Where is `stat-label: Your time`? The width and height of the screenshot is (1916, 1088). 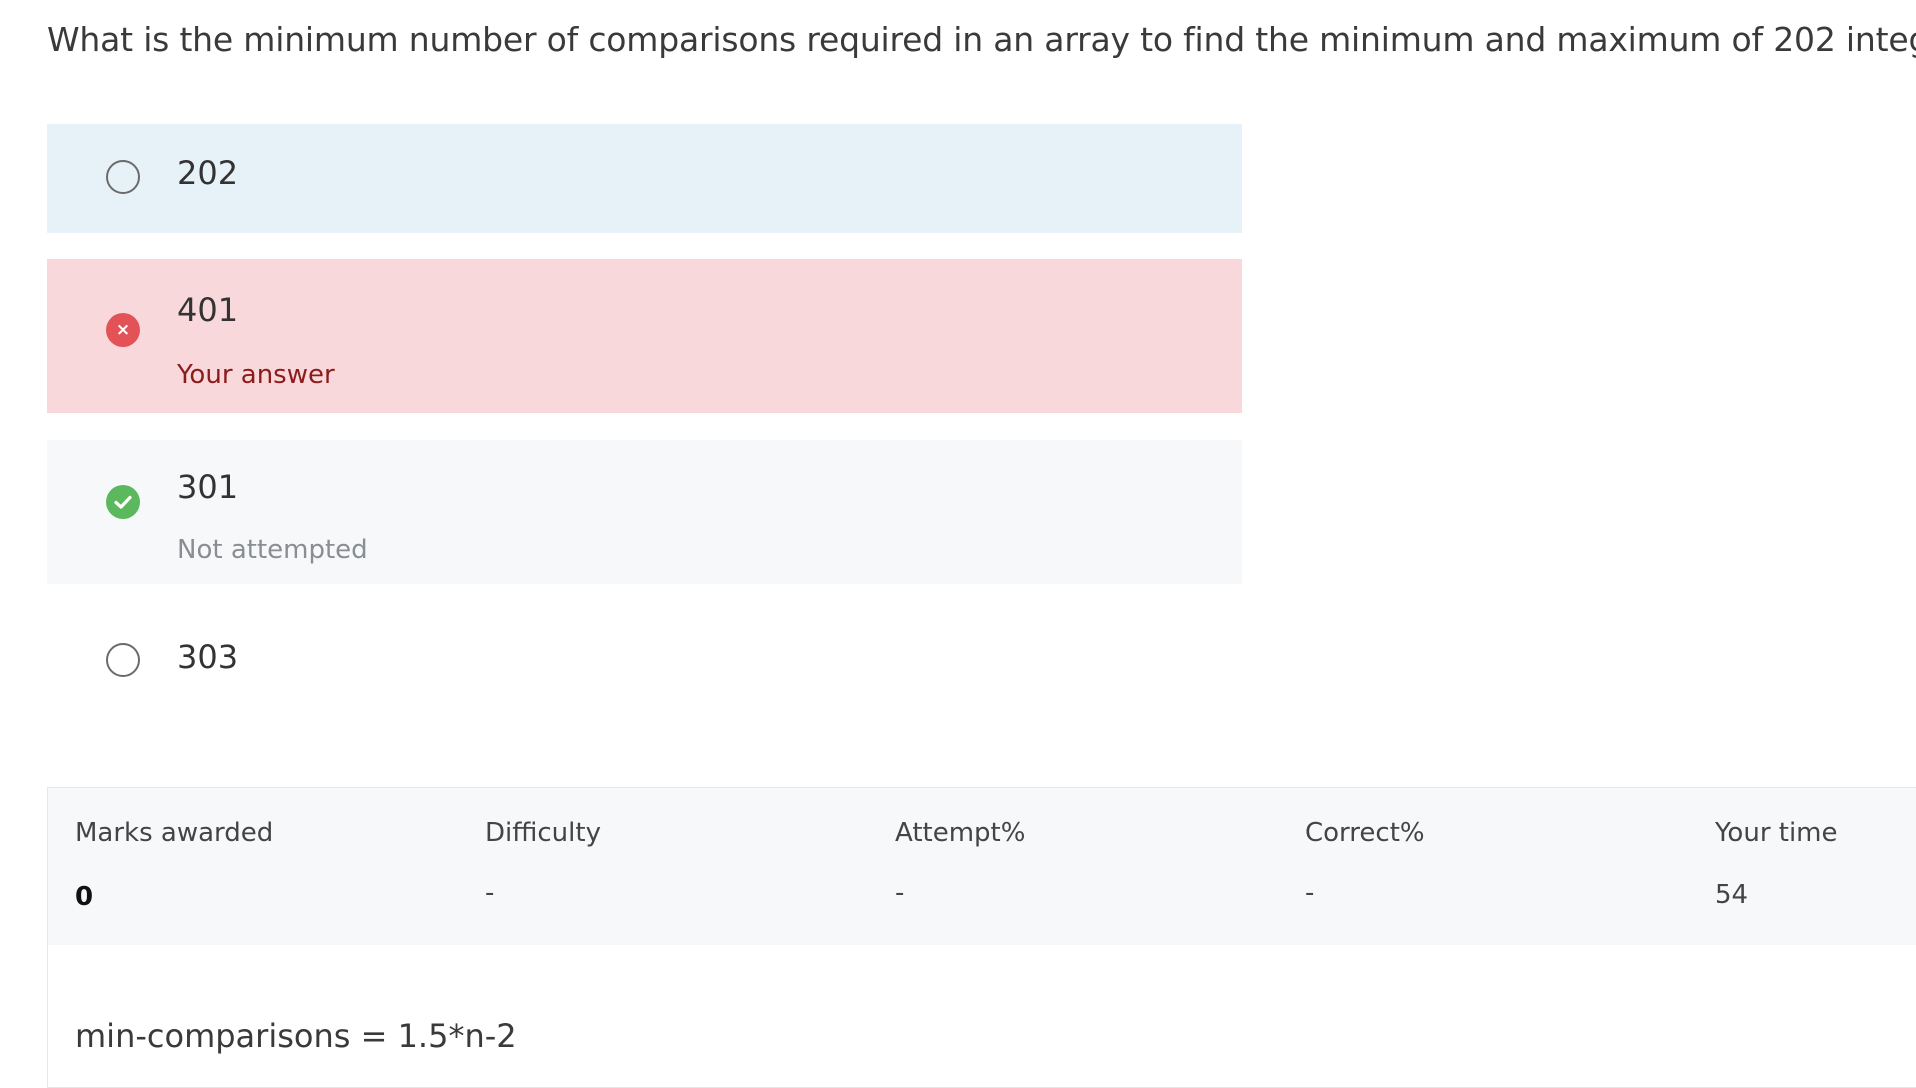
stat-label: Your time is located at coordinates (1776, 833).